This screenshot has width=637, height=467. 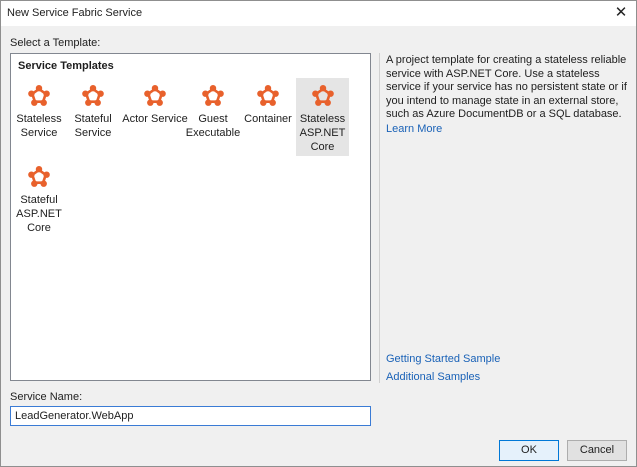 What do you see at coordinates (190, 416) in the screenshot?
I see `service-name-input` at bounding box center [190, 416].